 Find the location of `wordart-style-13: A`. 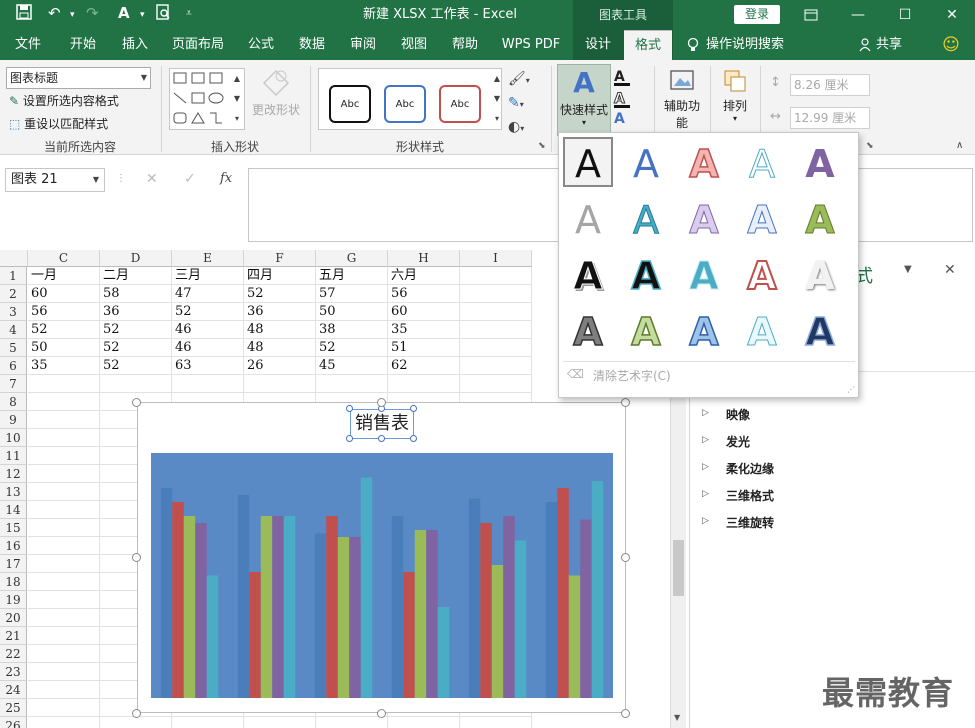

wordart-style-13: A is located at coordinates (704, 276).